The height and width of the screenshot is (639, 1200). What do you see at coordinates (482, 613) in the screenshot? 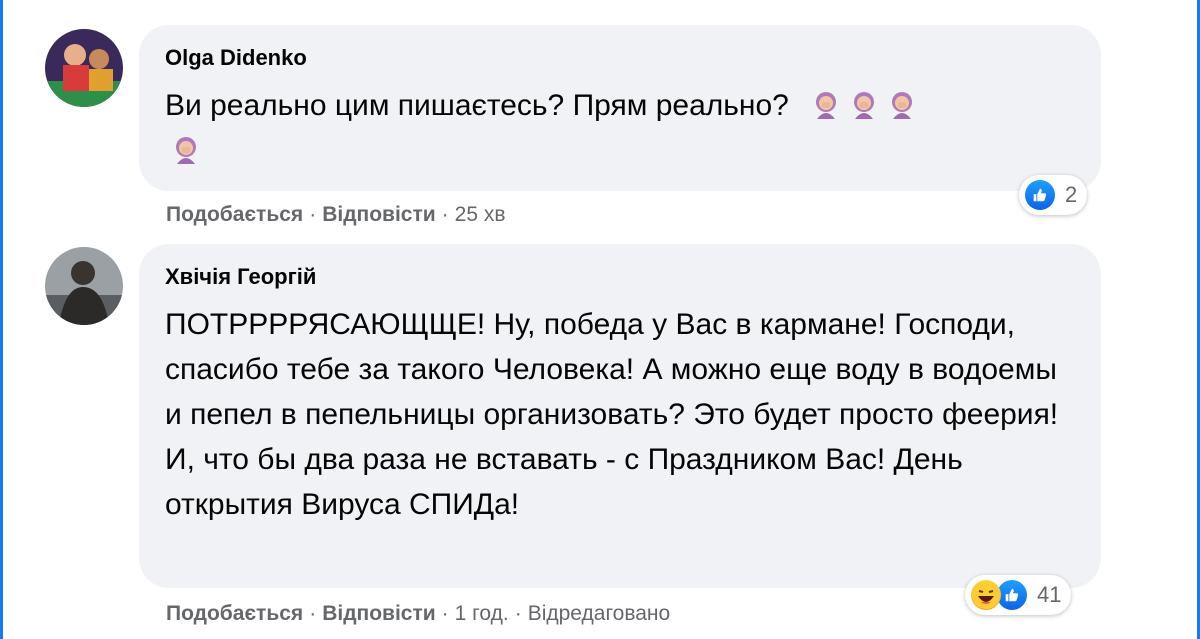
I see `timestamp: 1 год.` at bounding box center [482, 613].